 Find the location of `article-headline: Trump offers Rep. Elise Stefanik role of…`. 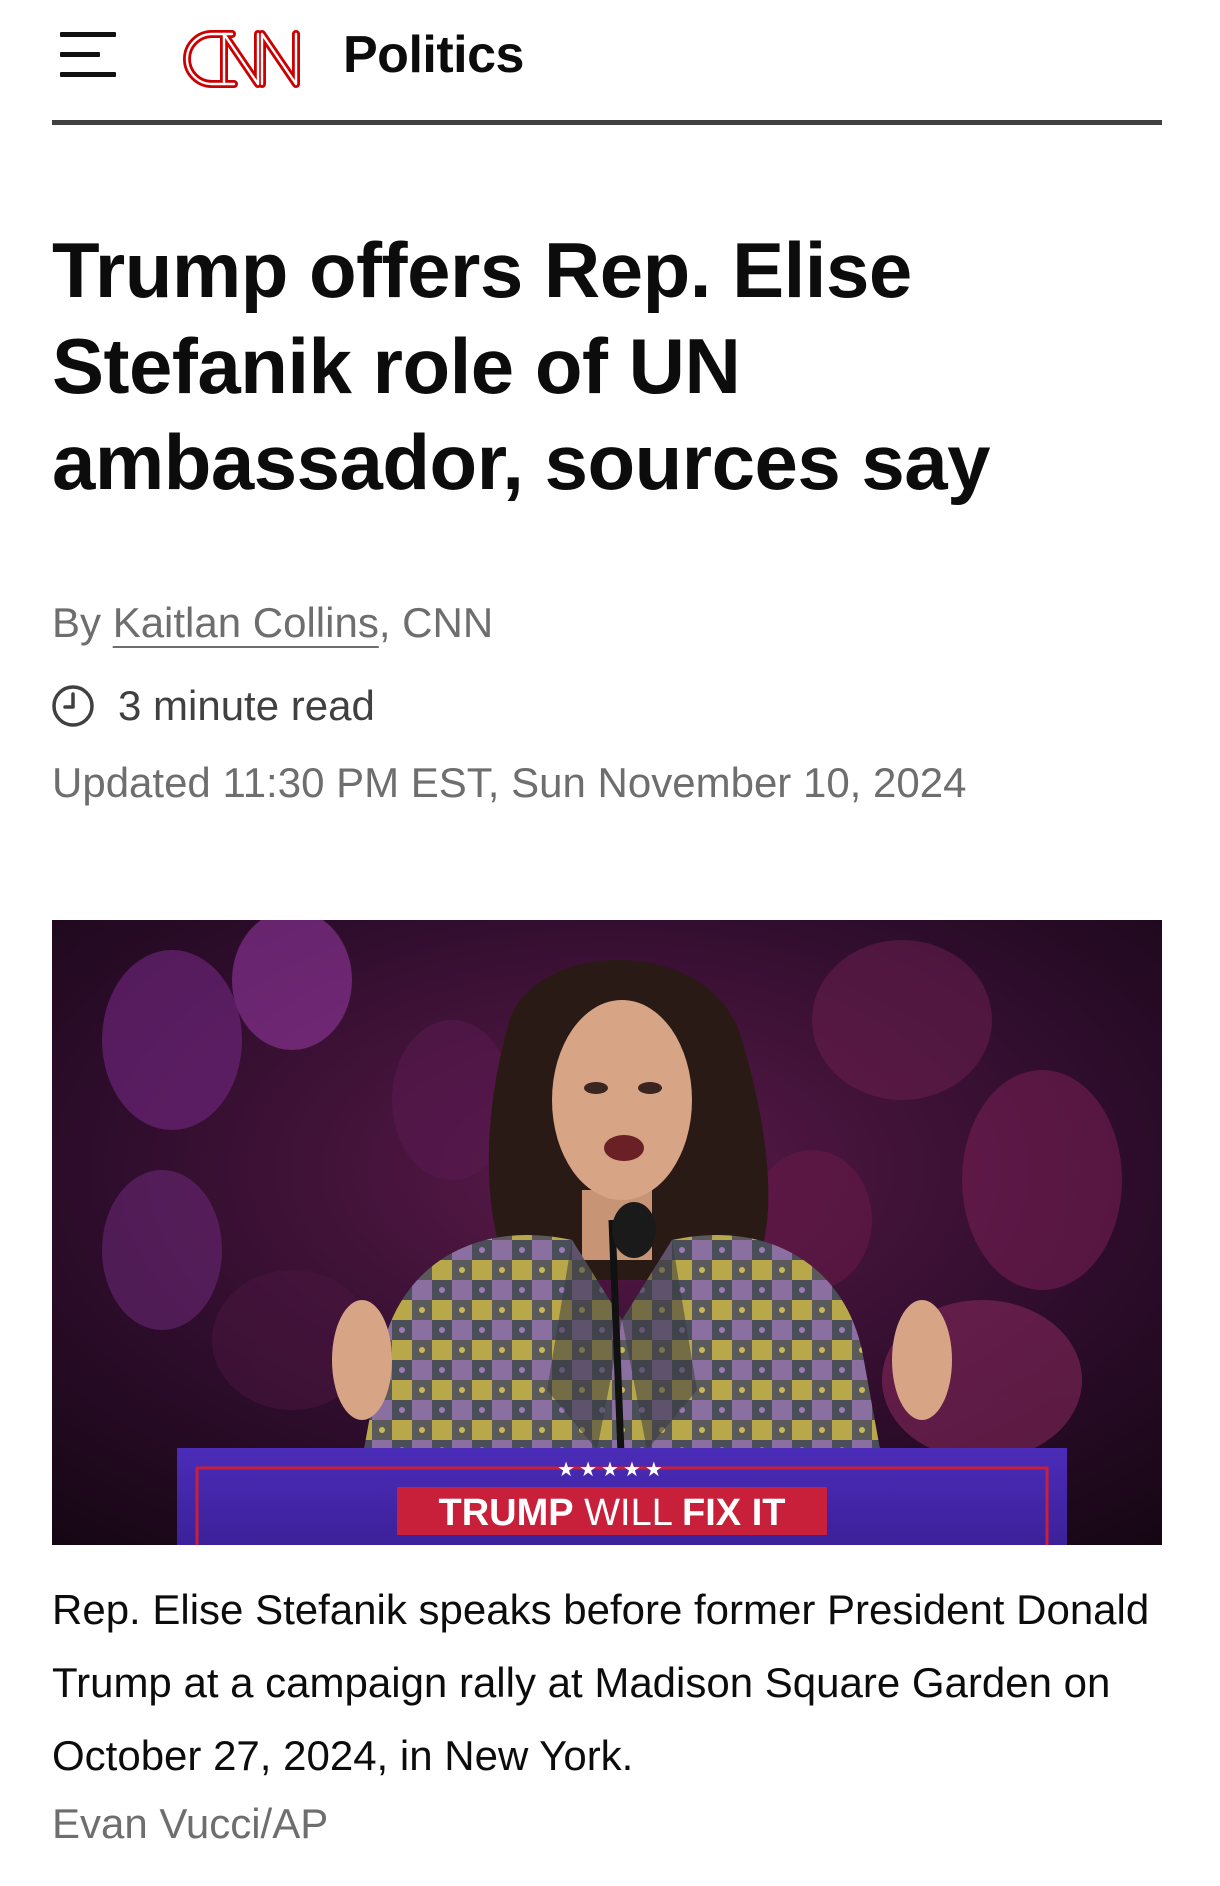

article-headline: Trump offers Rep. Elise Stefanik role of… is located at coordinates (521, 366).